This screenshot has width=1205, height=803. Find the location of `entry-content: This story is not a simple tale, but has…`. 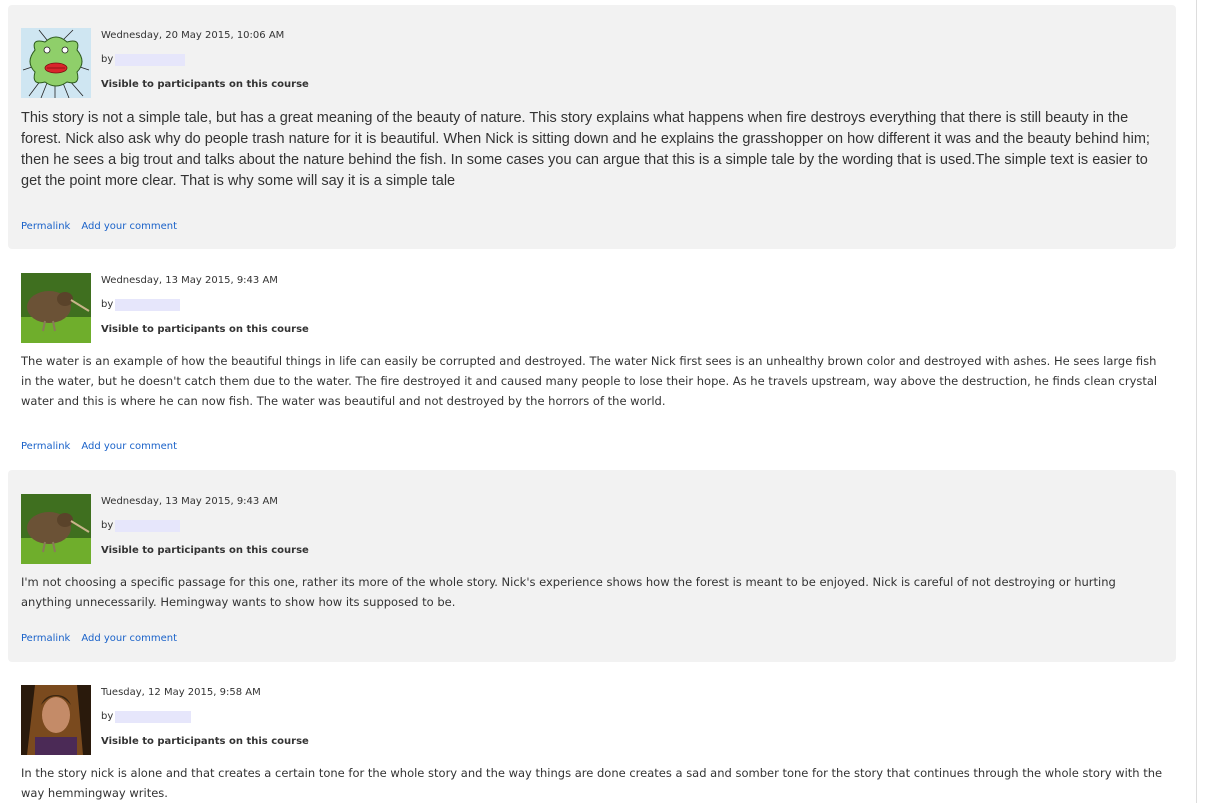

entry-content: This story is not a simple tale, but has… is located at coordinates (585, 149).